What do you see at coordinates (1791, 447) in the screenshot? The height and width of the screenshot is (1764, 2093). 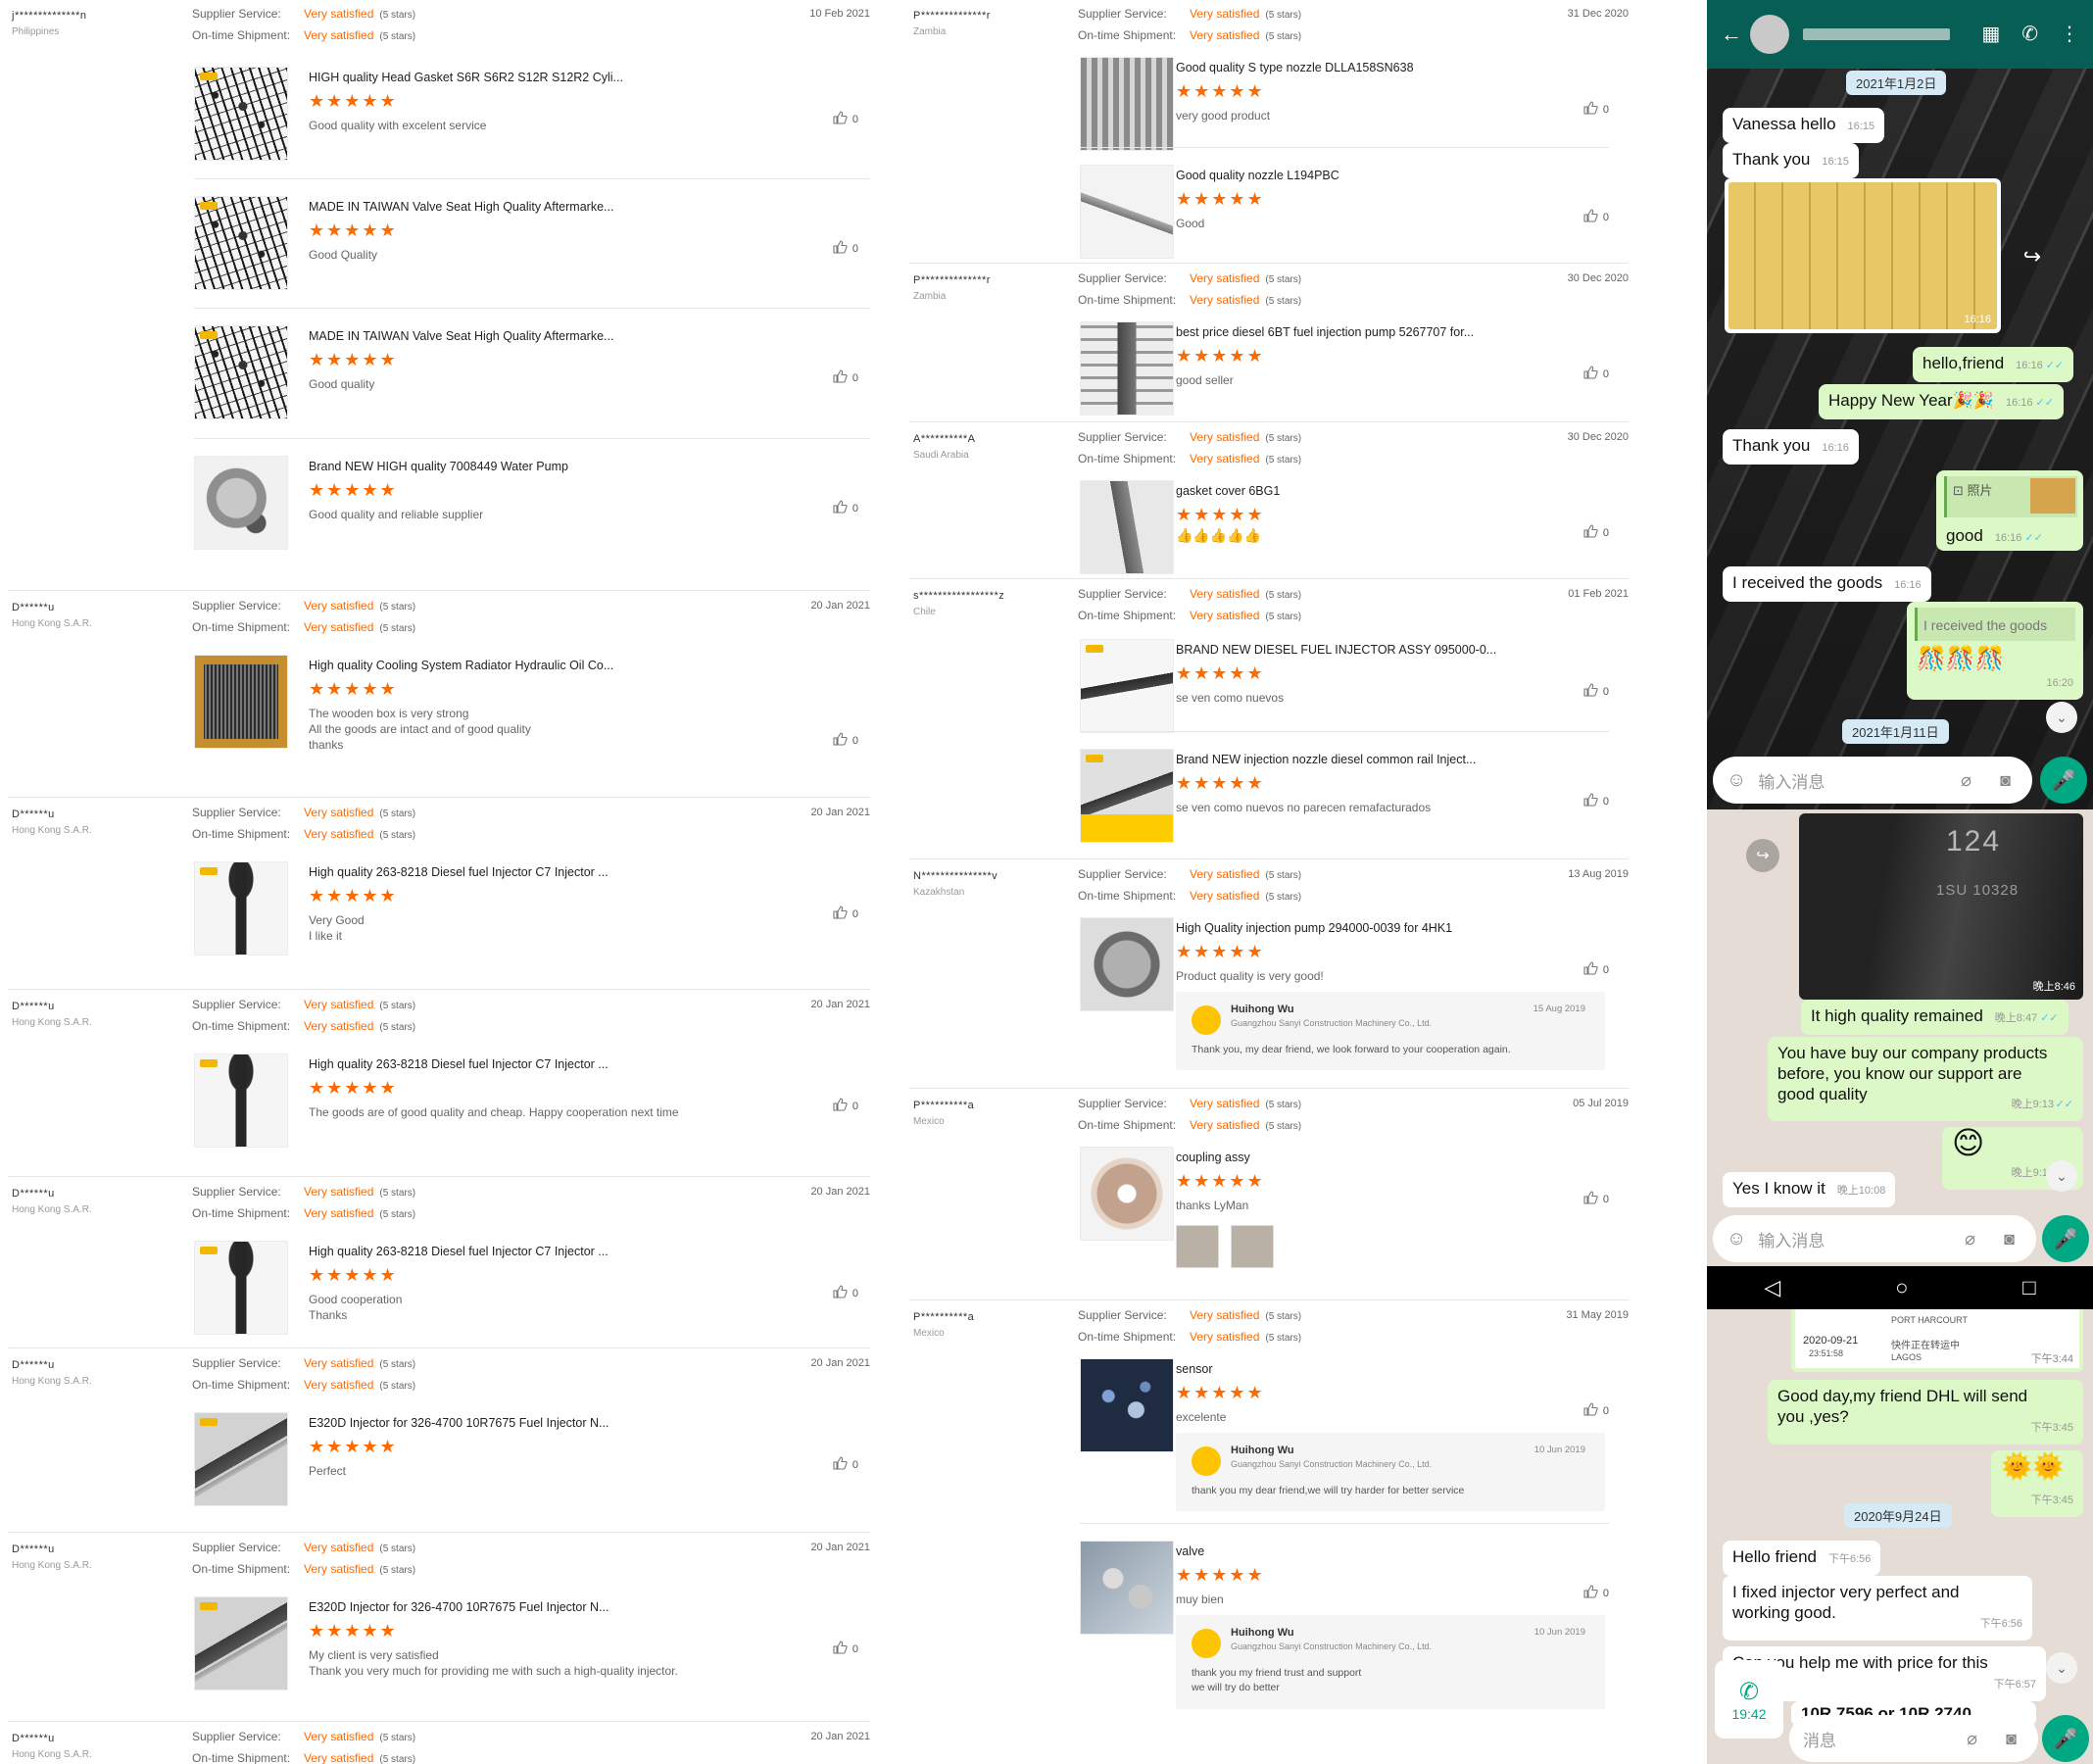 I see `message-in: Thank you 16:16` at bounding box center [1791, 447].